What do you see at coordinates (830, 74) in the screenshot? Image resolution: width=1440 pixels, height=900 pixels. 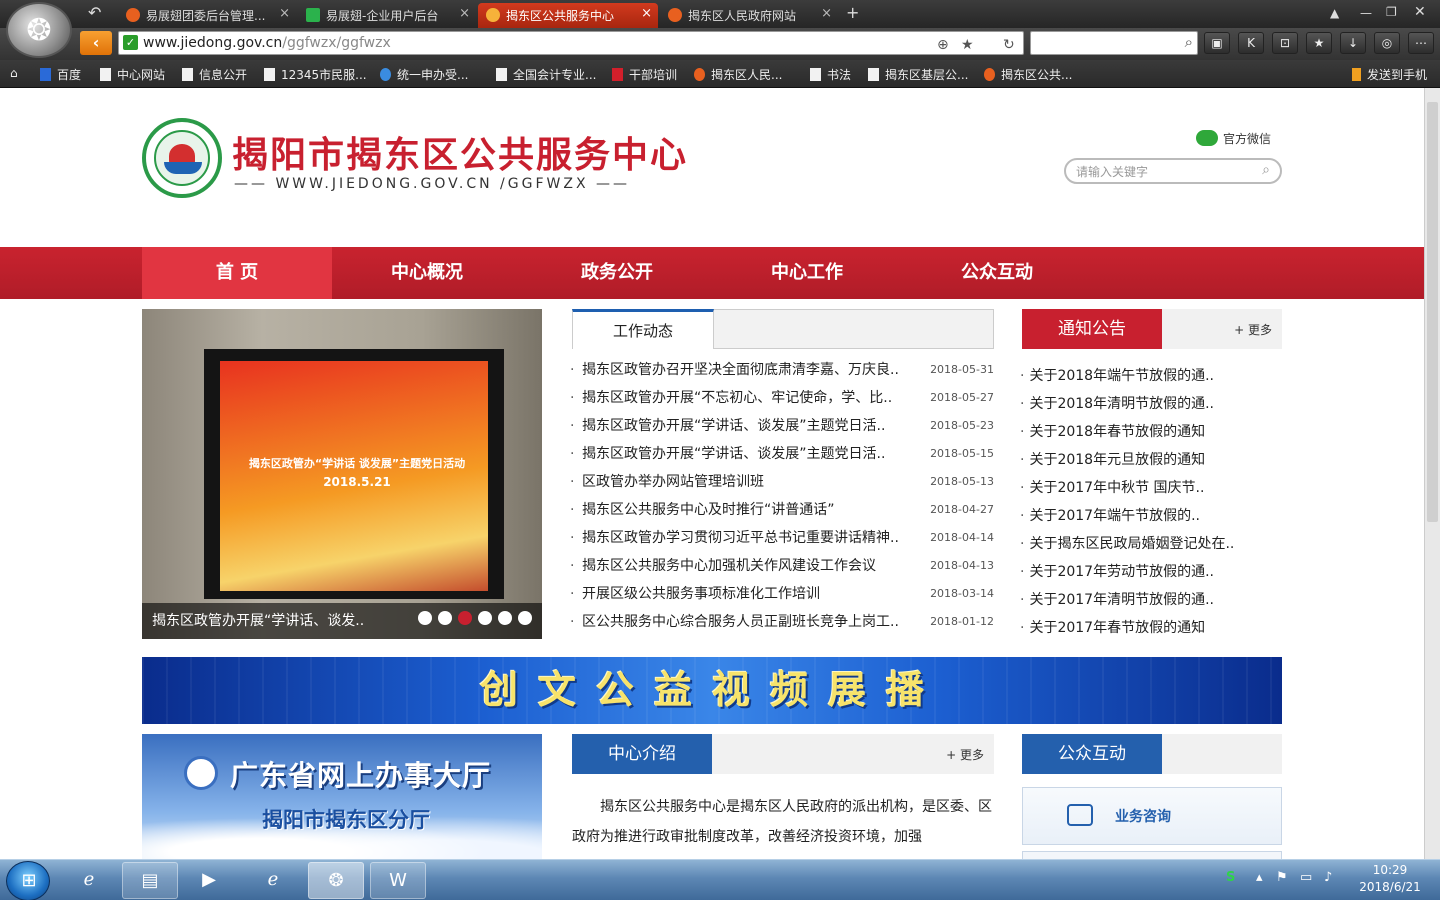 I see `bookmark-calligraphy: 书法` at bounding box center [830, 74].